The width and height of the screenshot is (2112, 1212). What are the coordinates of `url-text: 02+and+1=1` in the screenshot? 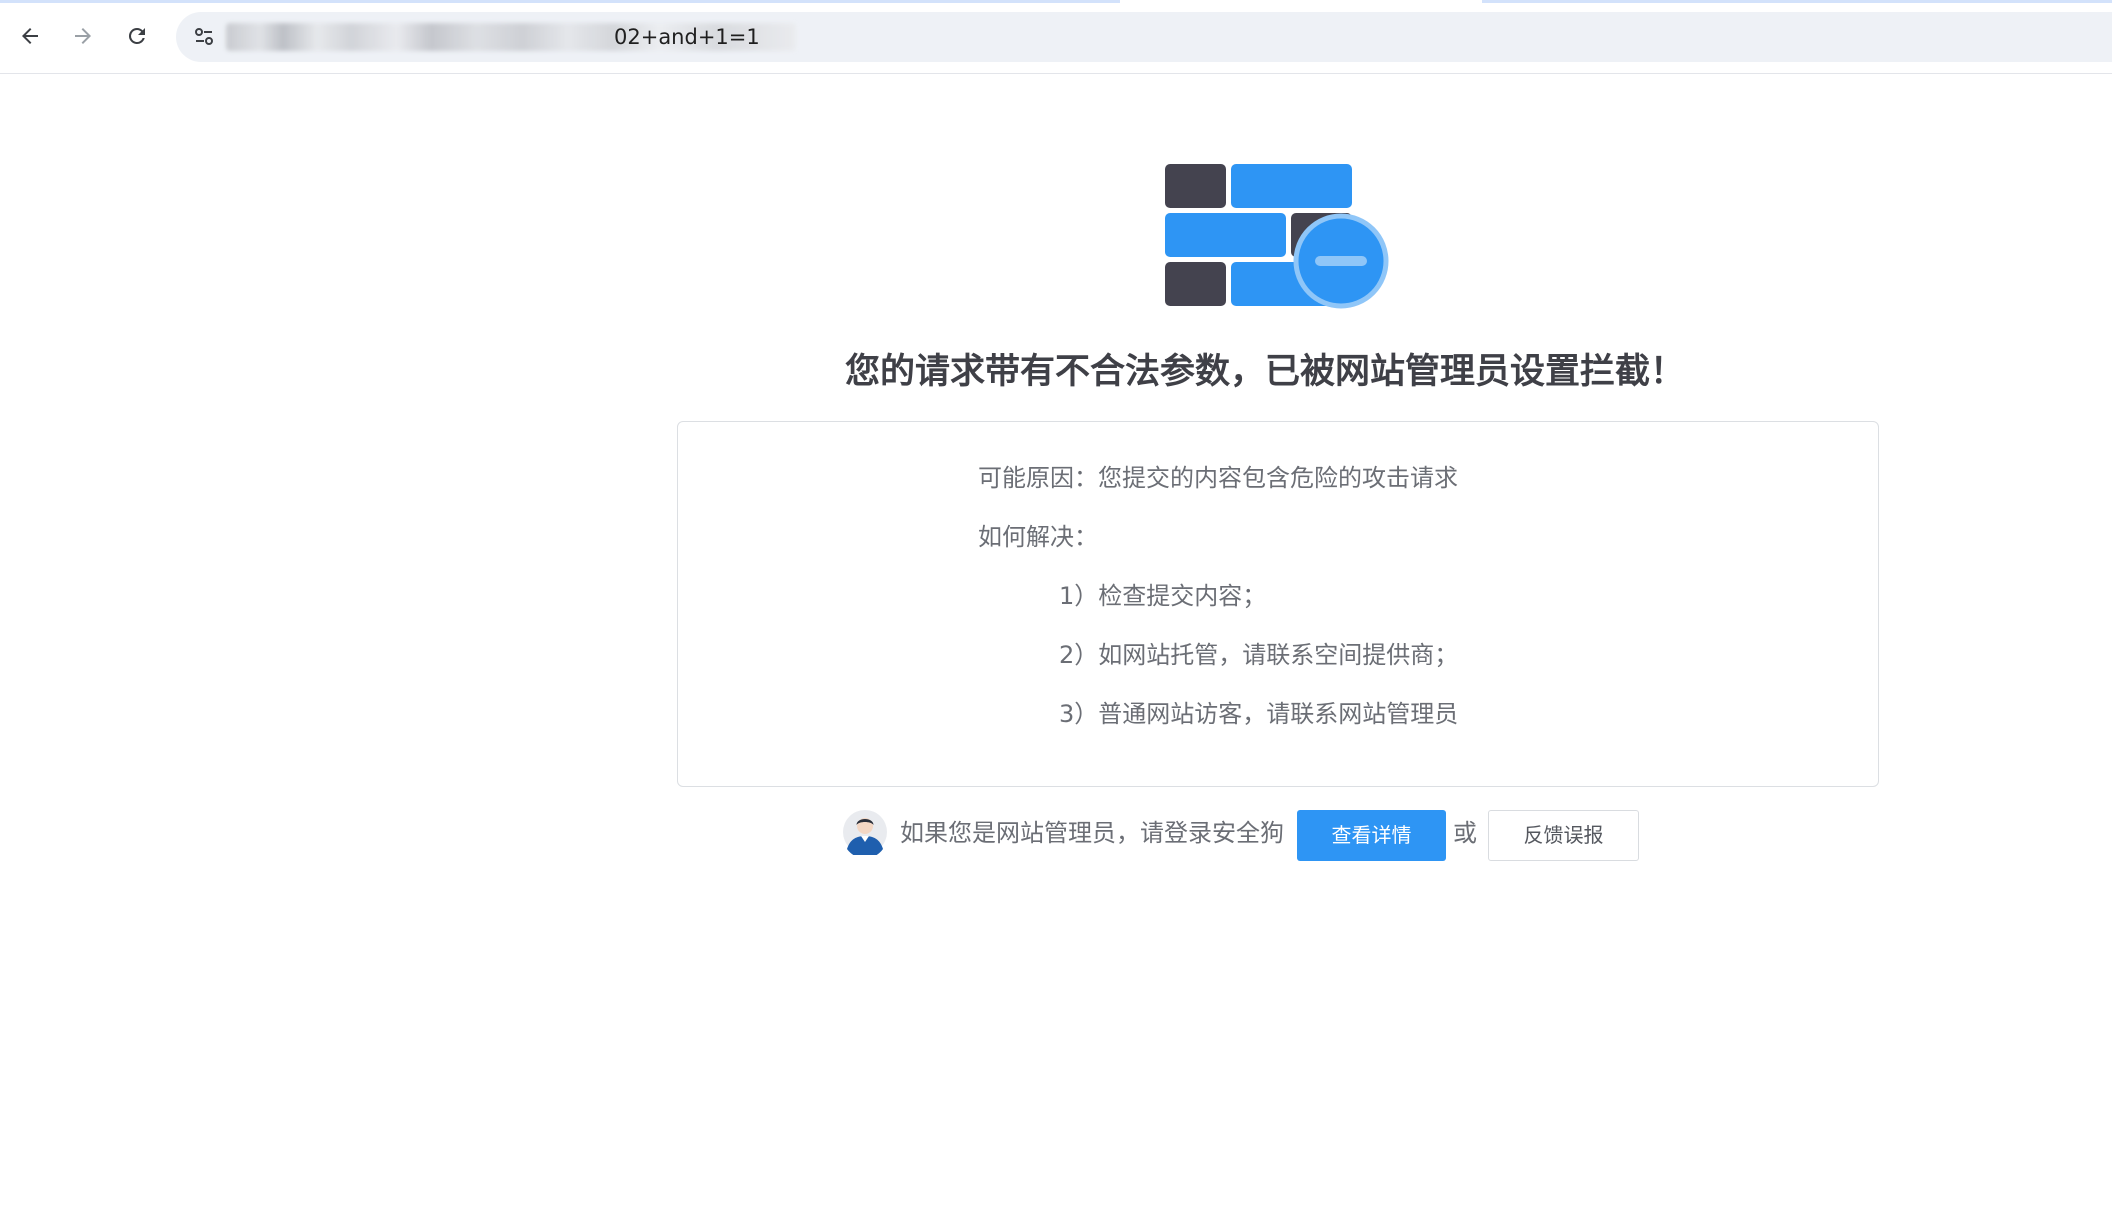 It's located at (687, 37).